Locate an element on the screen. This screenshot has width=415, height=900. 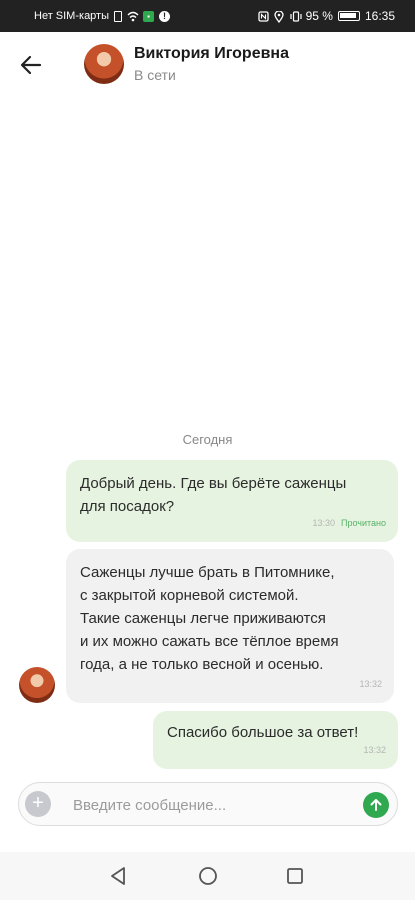
alert-icon: ! is located at coordinates (165, 16).